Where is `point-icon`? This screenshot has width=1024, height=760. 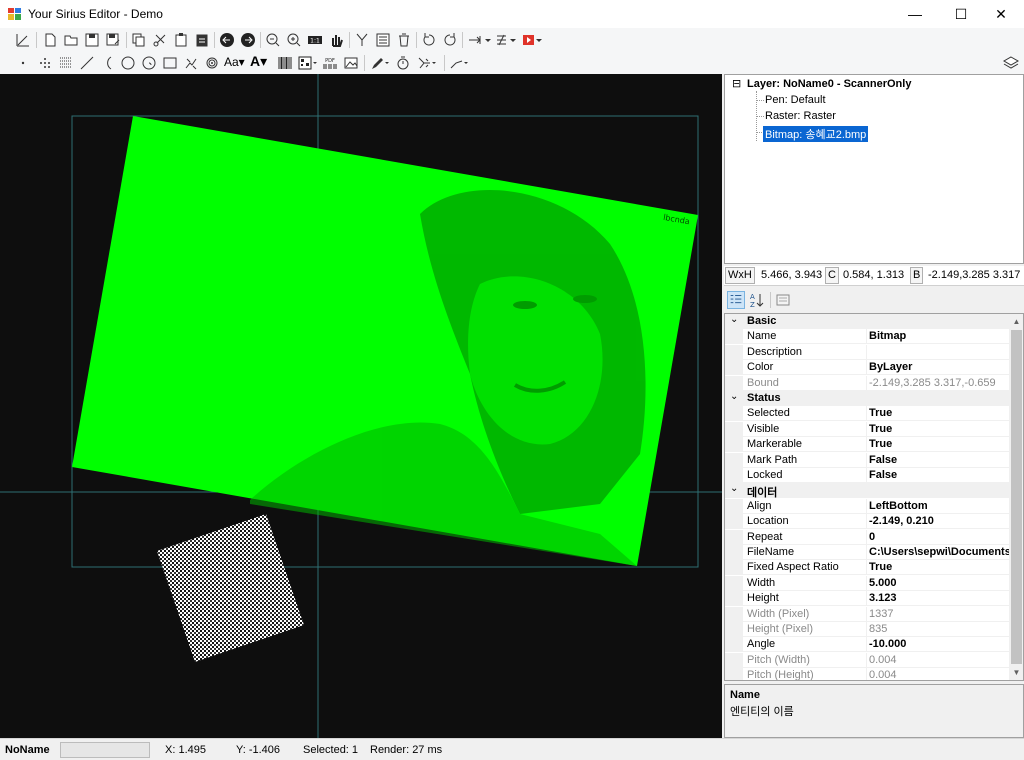
point-icon is located at coordinates (23, 63).